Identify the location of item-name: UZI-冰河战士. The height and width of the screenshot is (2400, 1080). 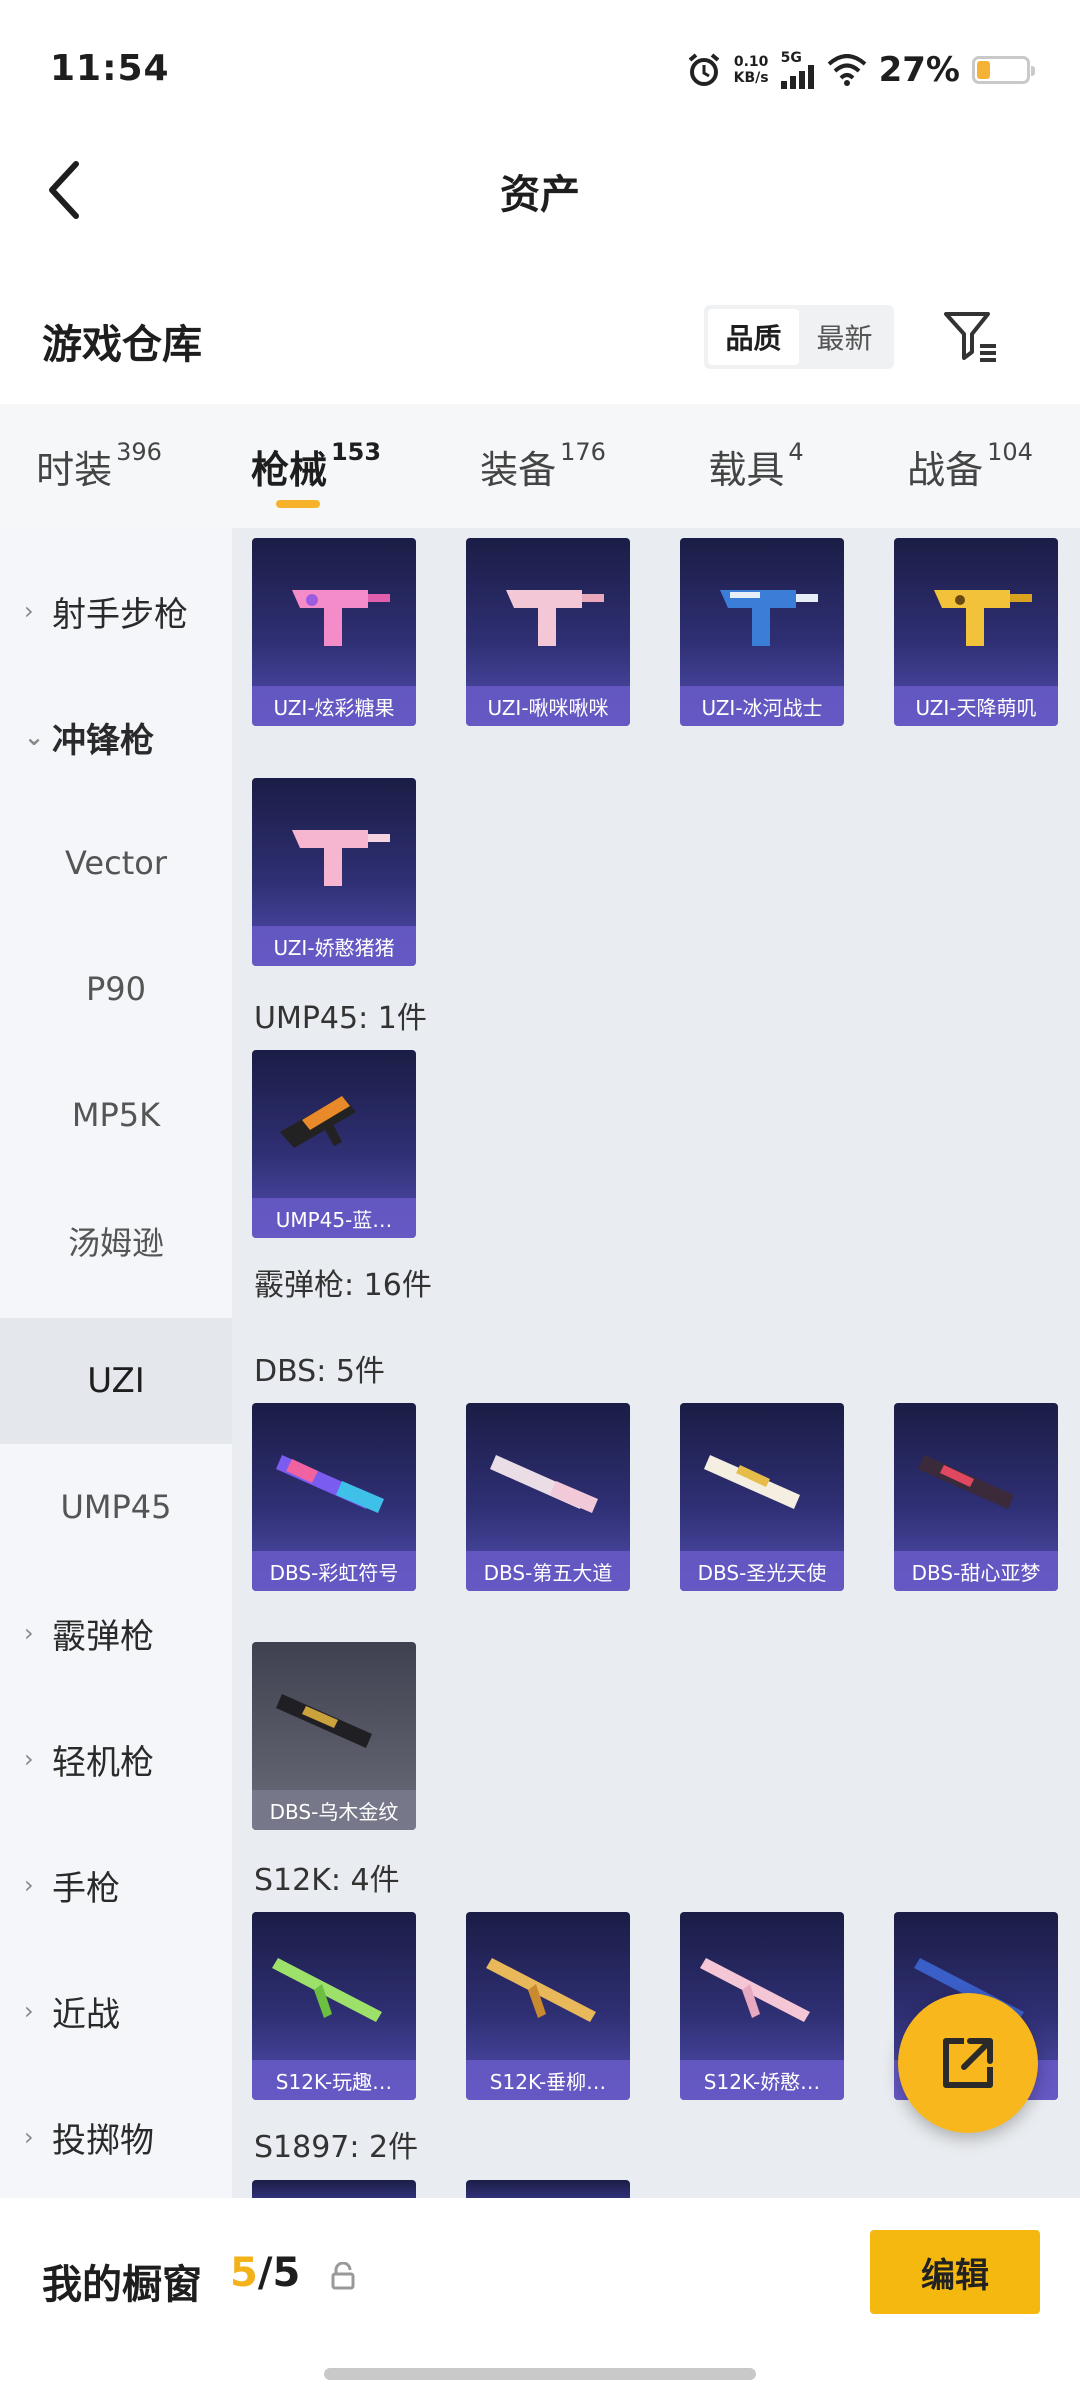
(762, 706).